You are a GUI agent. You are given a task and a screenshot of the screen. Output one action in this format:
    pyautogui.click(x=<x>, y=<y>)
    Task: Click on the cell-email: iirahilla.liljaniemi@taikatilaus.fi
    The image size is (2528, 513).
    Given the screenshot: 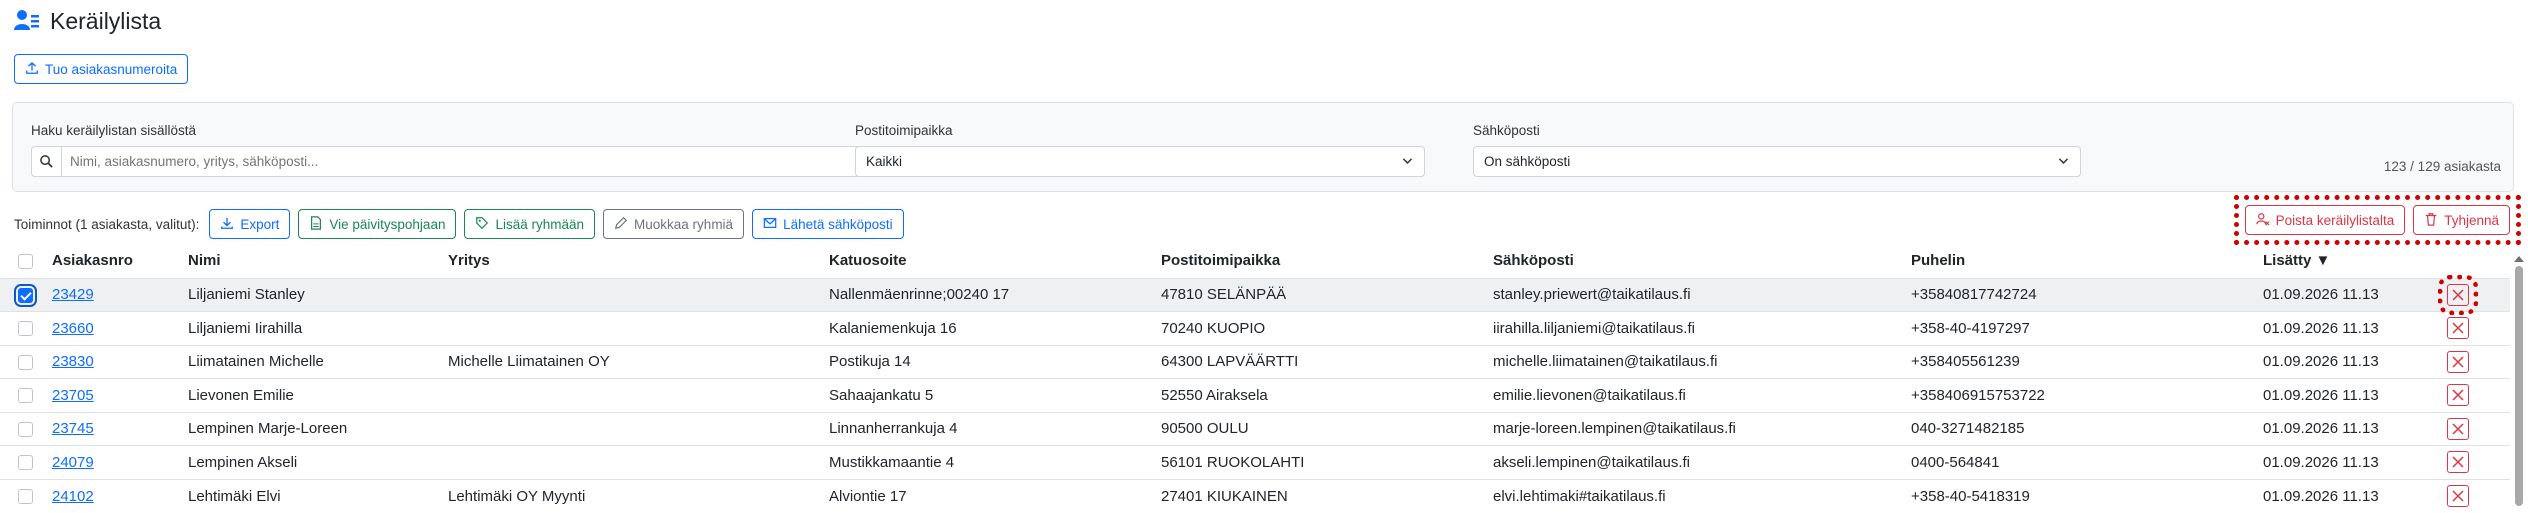 What is the action you would take?
    pyautogui.click(x=1702, y=328)
    